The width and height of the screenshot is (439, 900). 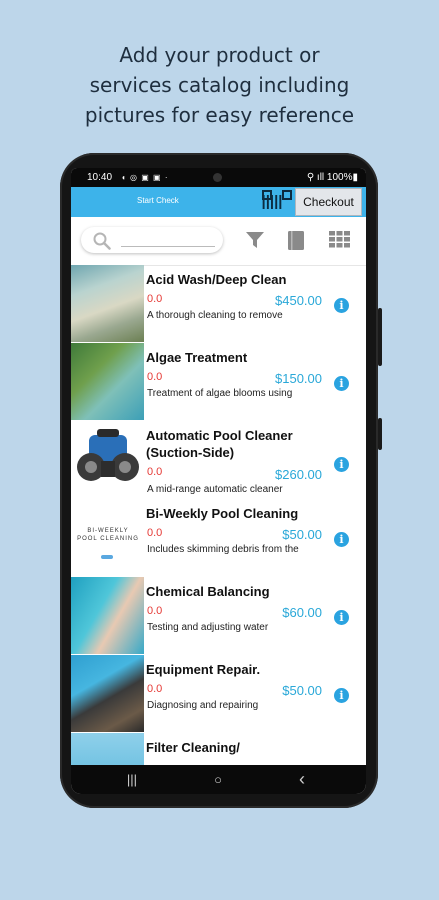 I want to click on headline-line-1: Add your product or, so click(x=219, y=55).